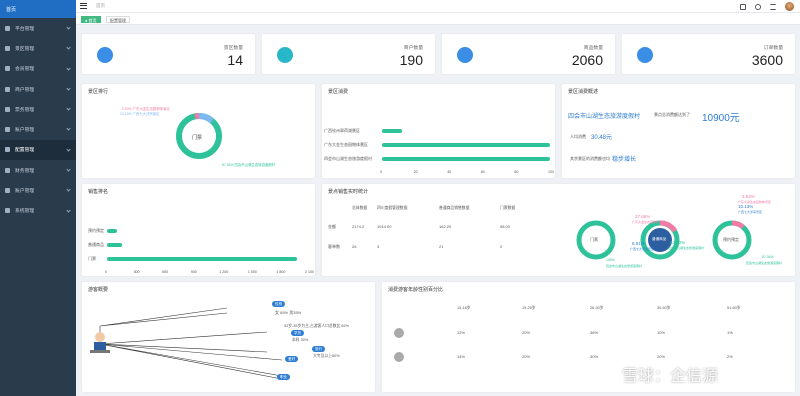 Image resolution: width=800 pixels, height=396 pixels. I want to click on table-cell: 3, so click(378, 246).